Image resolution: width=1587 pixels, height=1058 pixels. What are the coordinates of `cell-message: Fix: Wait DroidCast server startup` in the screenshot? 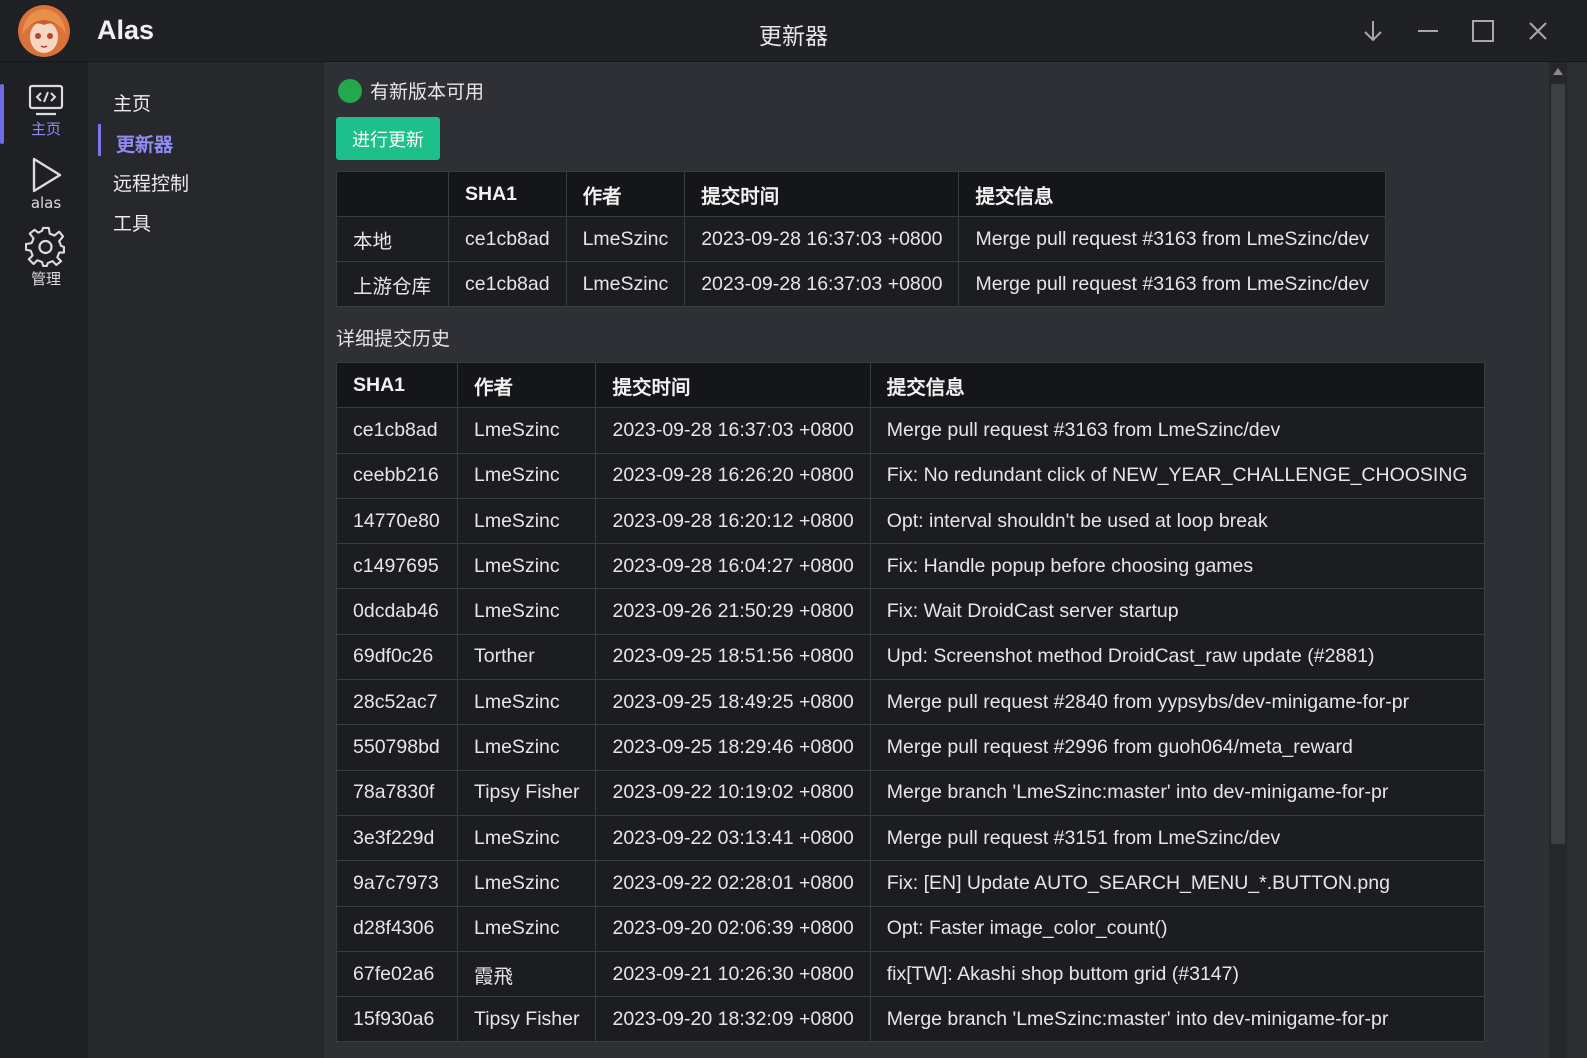 It's located at (1177, 611).